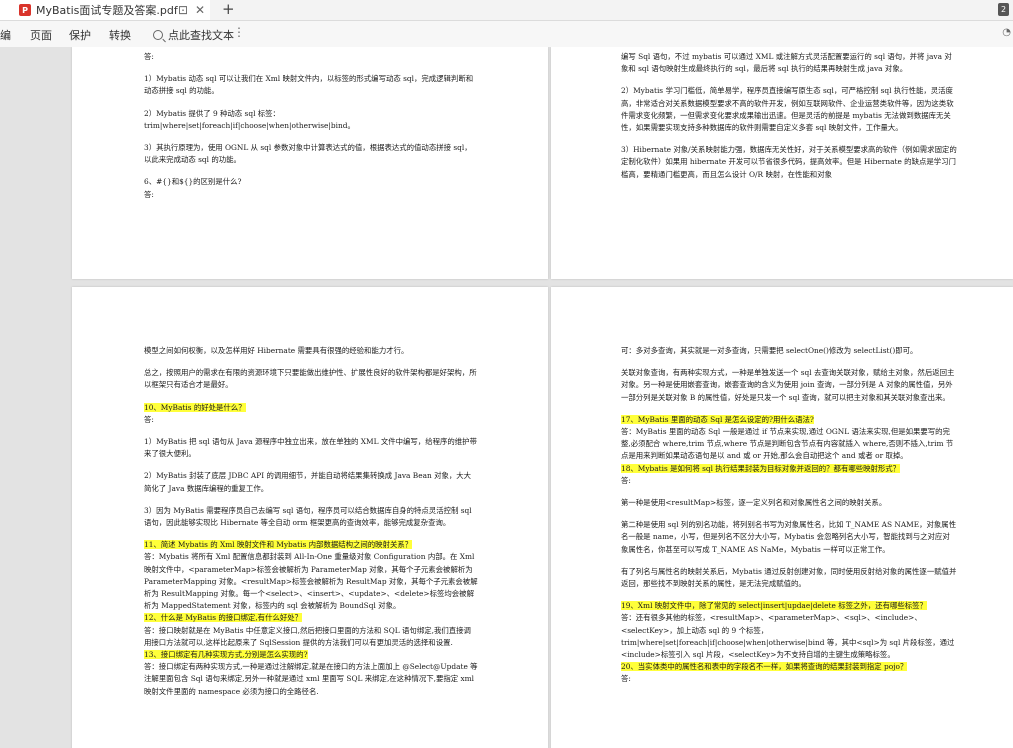 This screenshot has height=748, width=1013. What do you see at coordinates (506, 34) in the screenshot?
I see `toolbar: 编 页面 保护 转换 点此查找文本 ⋮ ◔` at bounding box center [506, 34].